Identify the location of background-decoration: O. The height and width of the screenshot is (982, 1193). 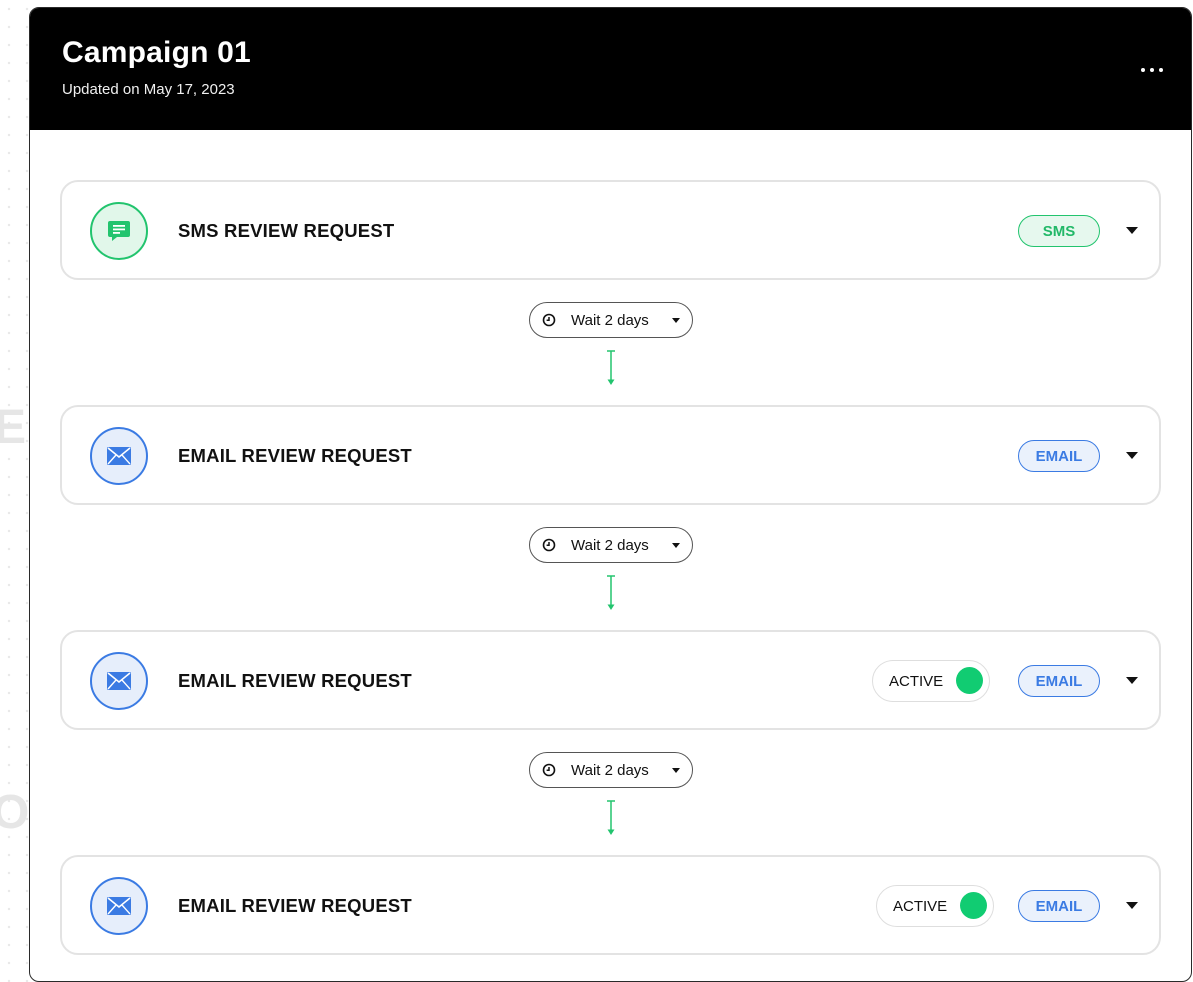
(15, 812).